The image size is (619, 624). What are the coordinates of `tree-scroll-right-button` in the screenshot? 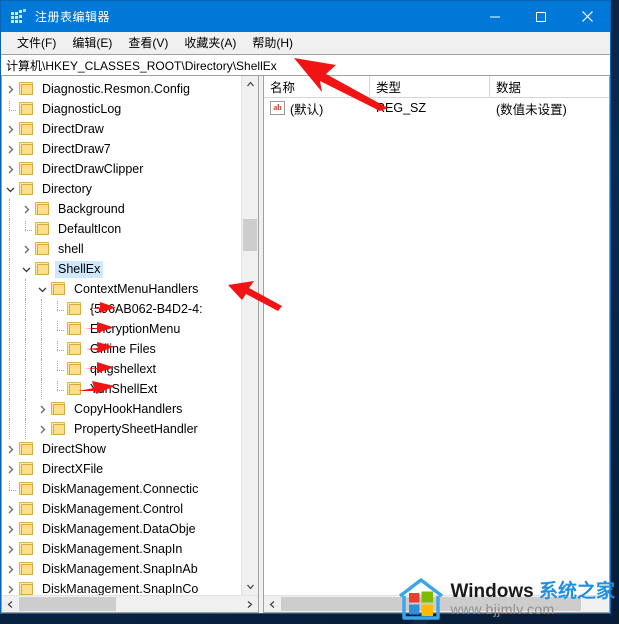 It's located at (249, 604).